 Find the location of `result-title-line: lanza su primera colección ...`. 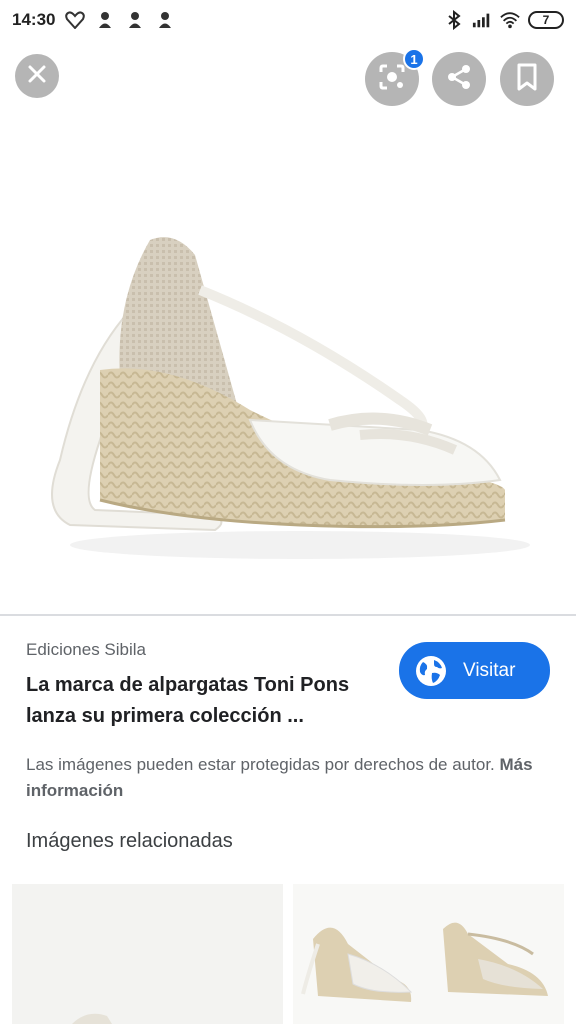

result-title-line: lanza su primera colección ... is located at coordinates (165, 716).